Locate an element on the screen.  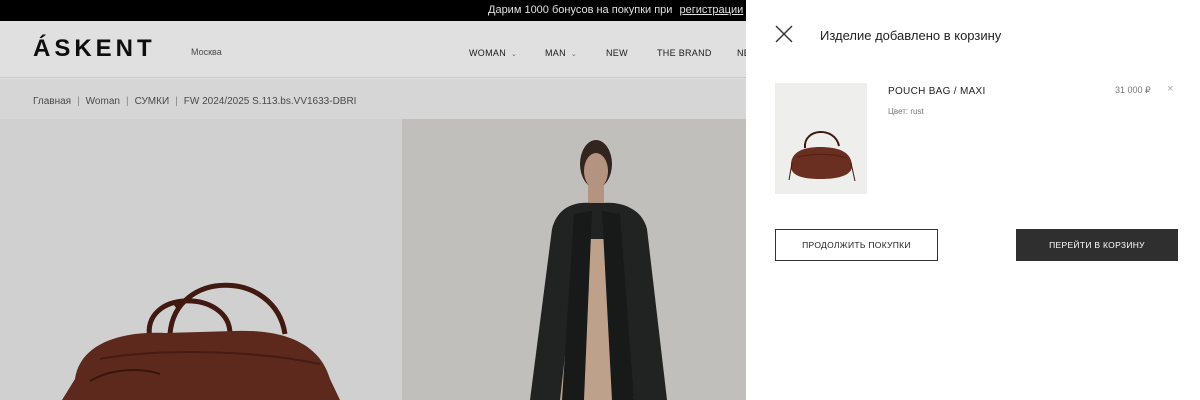
cart-item-thumbnail is located at coordinates (821, 138).